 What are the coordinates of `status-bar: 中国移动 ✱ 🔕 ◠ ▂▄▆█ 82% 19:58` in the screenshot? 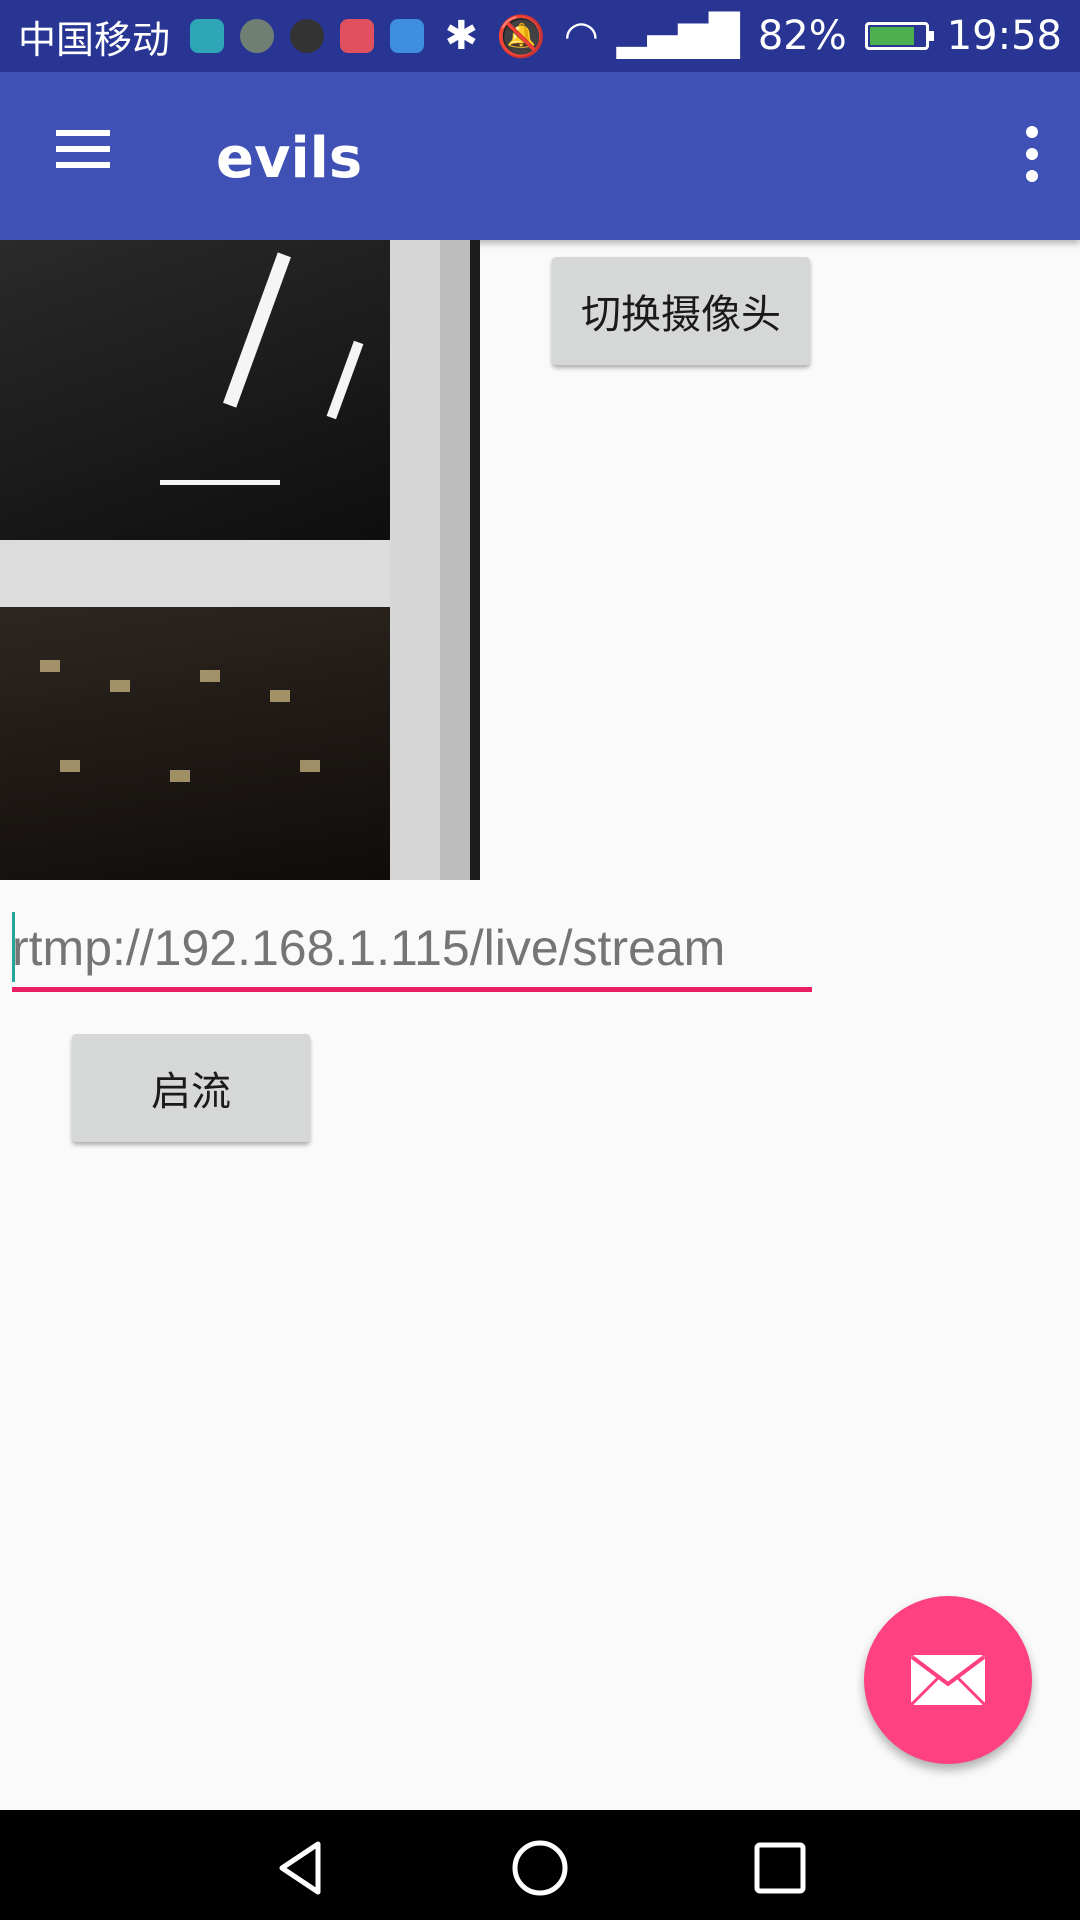 It's located at (540, 36).